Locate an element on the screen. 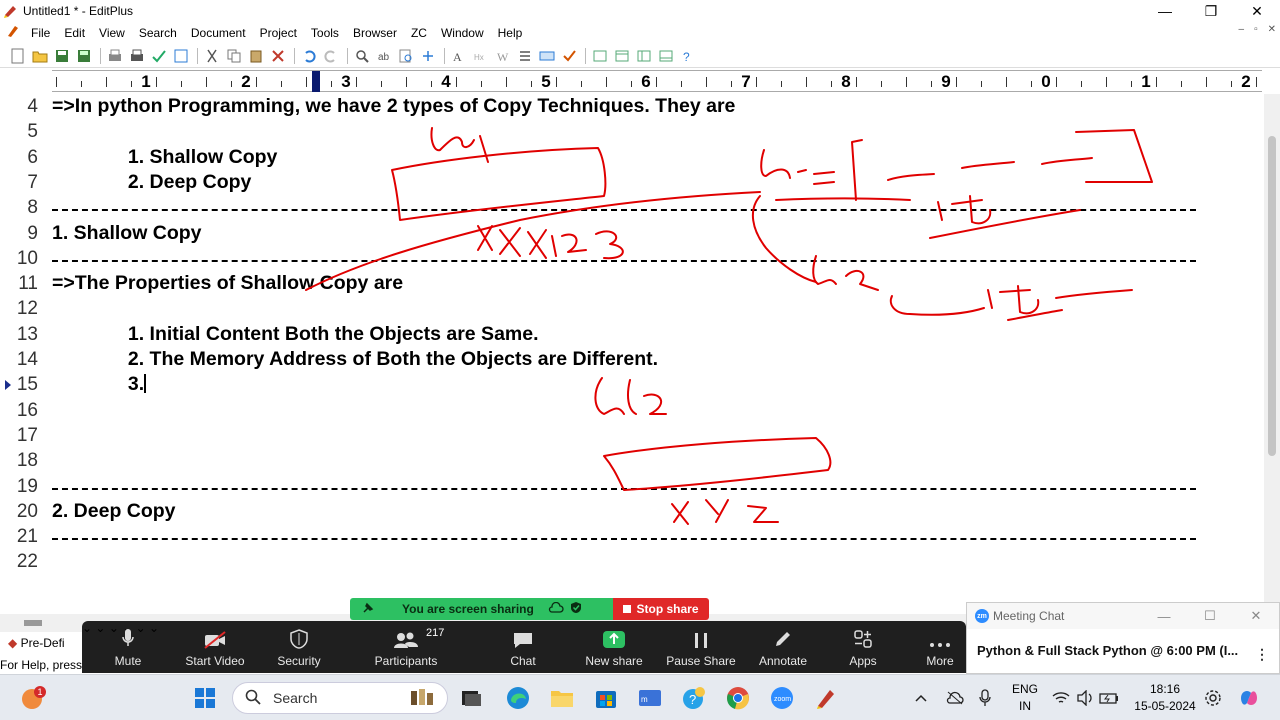 Image resolution: width=1280 pixels, height=720 pixels. menu-help: Help is located at coordinates (510, 33).